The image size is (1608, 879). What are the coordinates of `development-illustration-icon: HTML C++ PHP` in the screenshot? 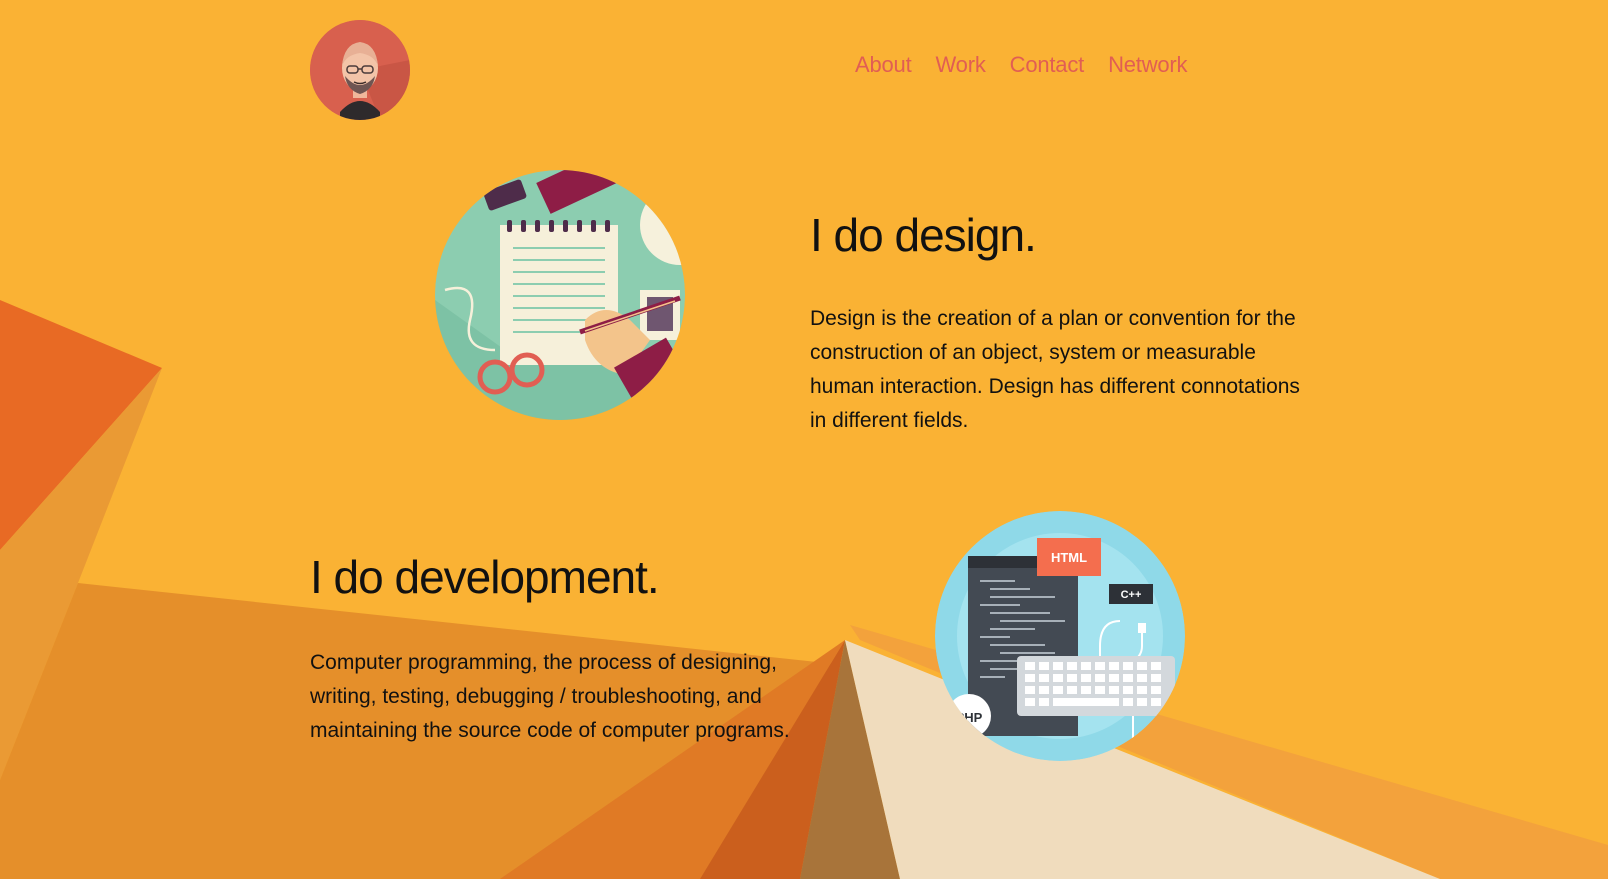 It's located at (1060, 636).